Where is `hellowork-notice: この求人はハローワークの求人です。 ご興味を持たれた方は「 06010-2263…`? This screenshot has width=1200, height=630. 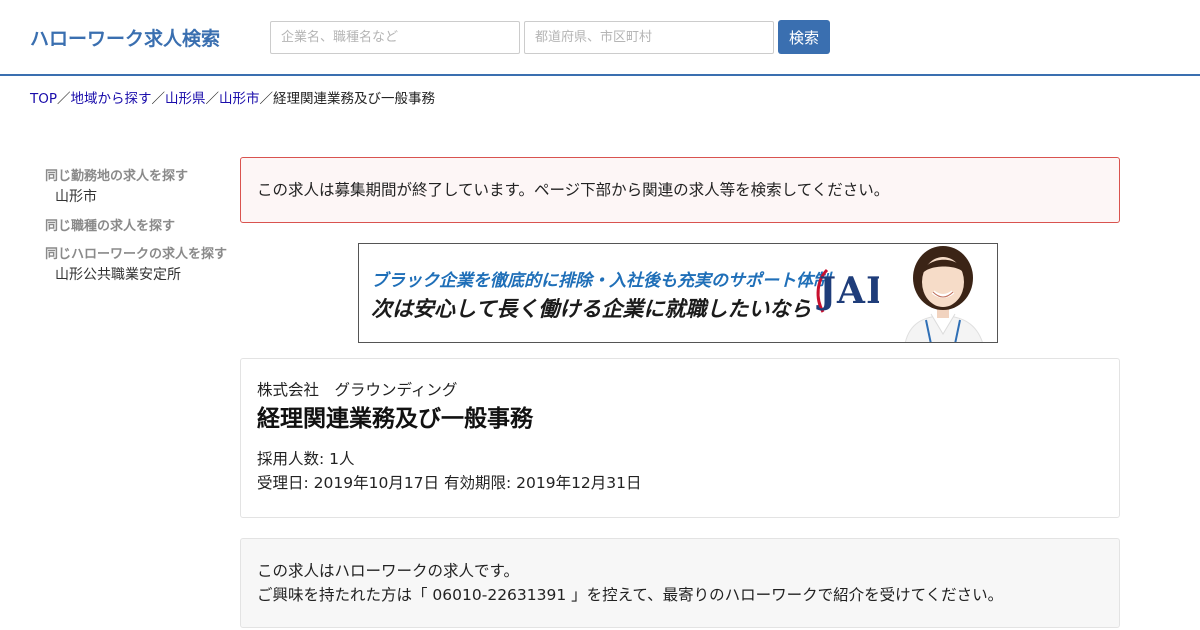
hellowork-notice: この求人はハローワークの求人です。 ご興味を持たれた方は「 06010-2263… is located at coordinates (680, 583).